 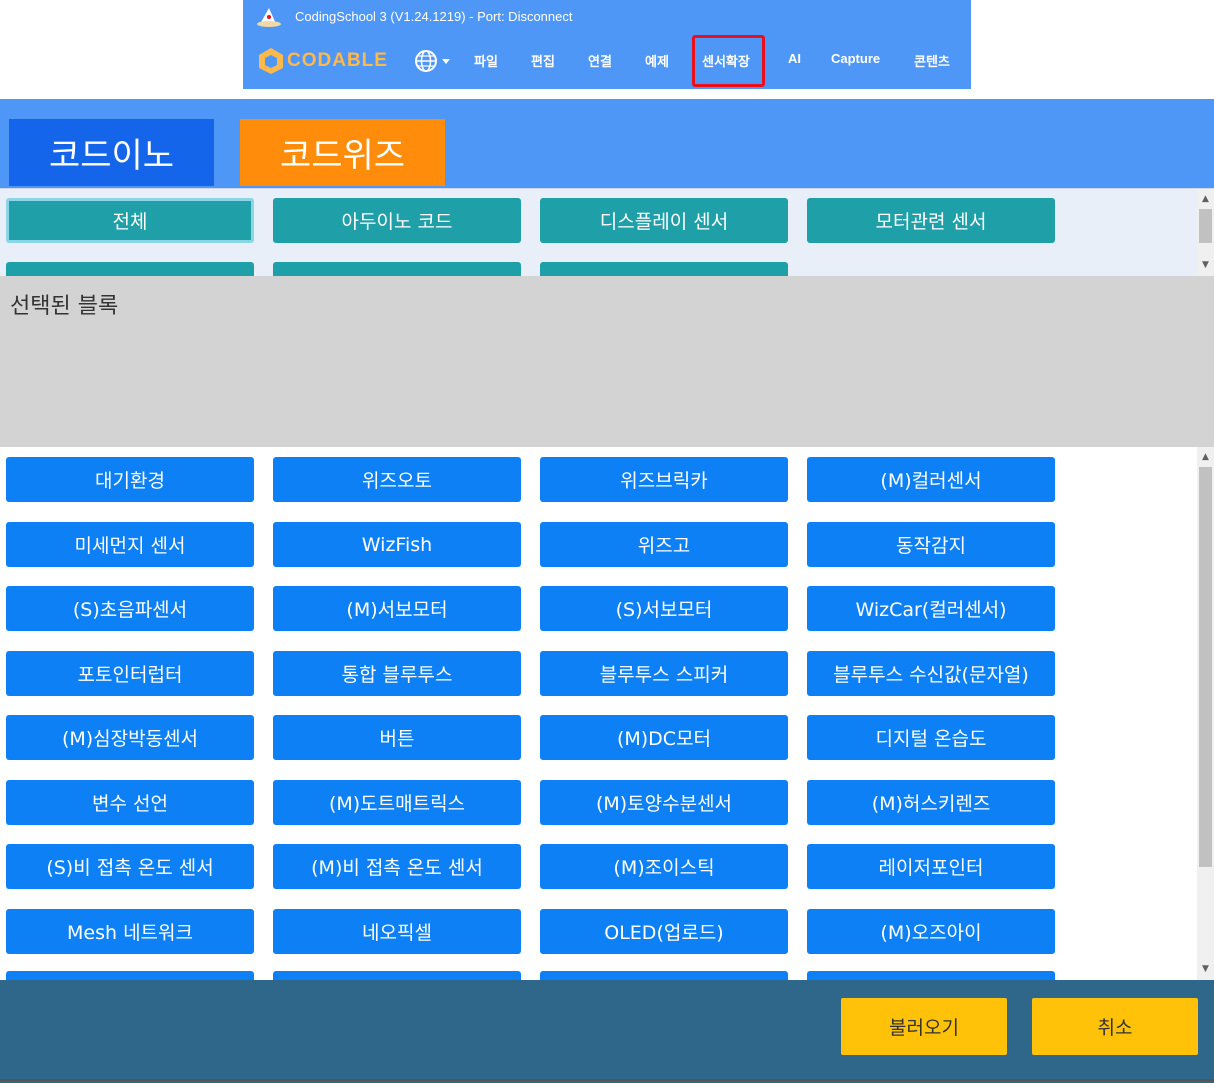 I want to click on selected-blocks-label: 선택된 블록, so click(x=64, y=306).